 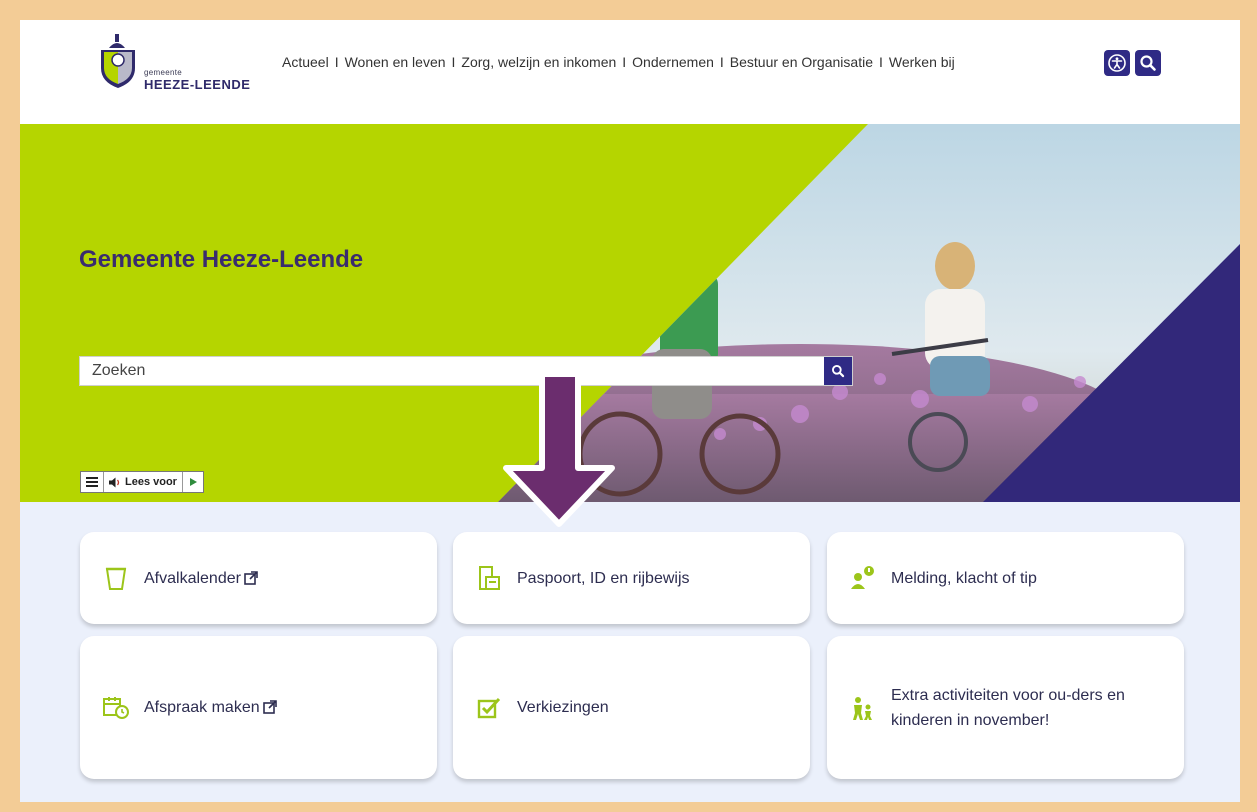 I want to click on header-search-button, so click(x=1148, y=63).